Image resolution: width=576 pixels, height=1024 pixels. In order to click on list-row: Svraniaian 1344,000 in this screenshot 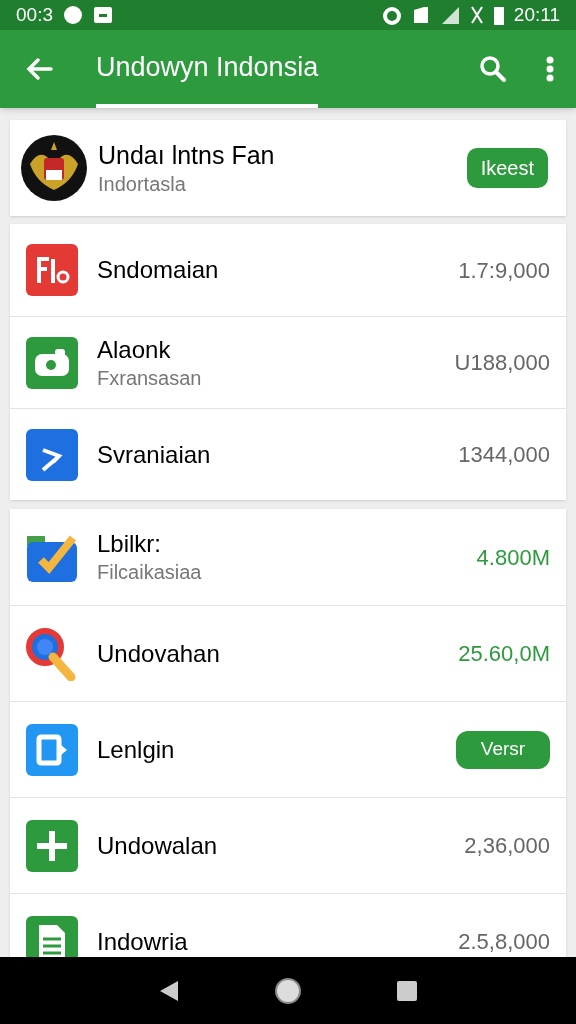, I will do `click(288, 454)`.